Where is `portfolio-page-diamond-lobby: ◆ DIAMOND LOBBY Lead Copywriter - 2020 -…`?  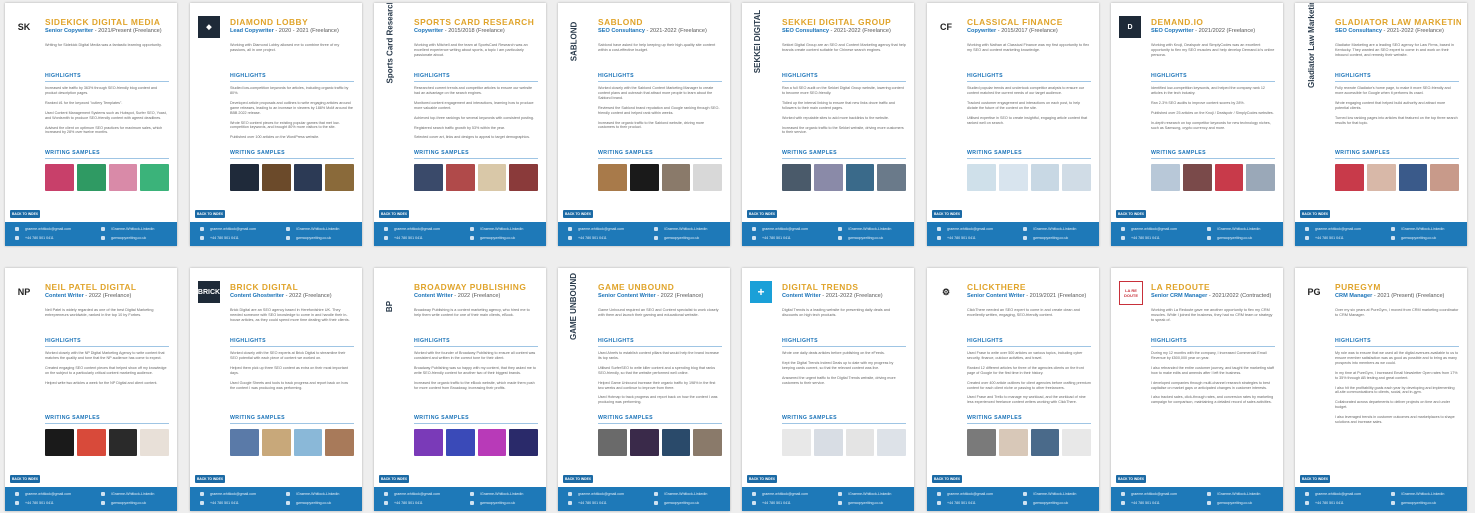
portfolio-page-diamond-lobby: ◆ DIAMOND LOBBY Lead Copywriter - 2020 -… is located at coordinates (276, 124).